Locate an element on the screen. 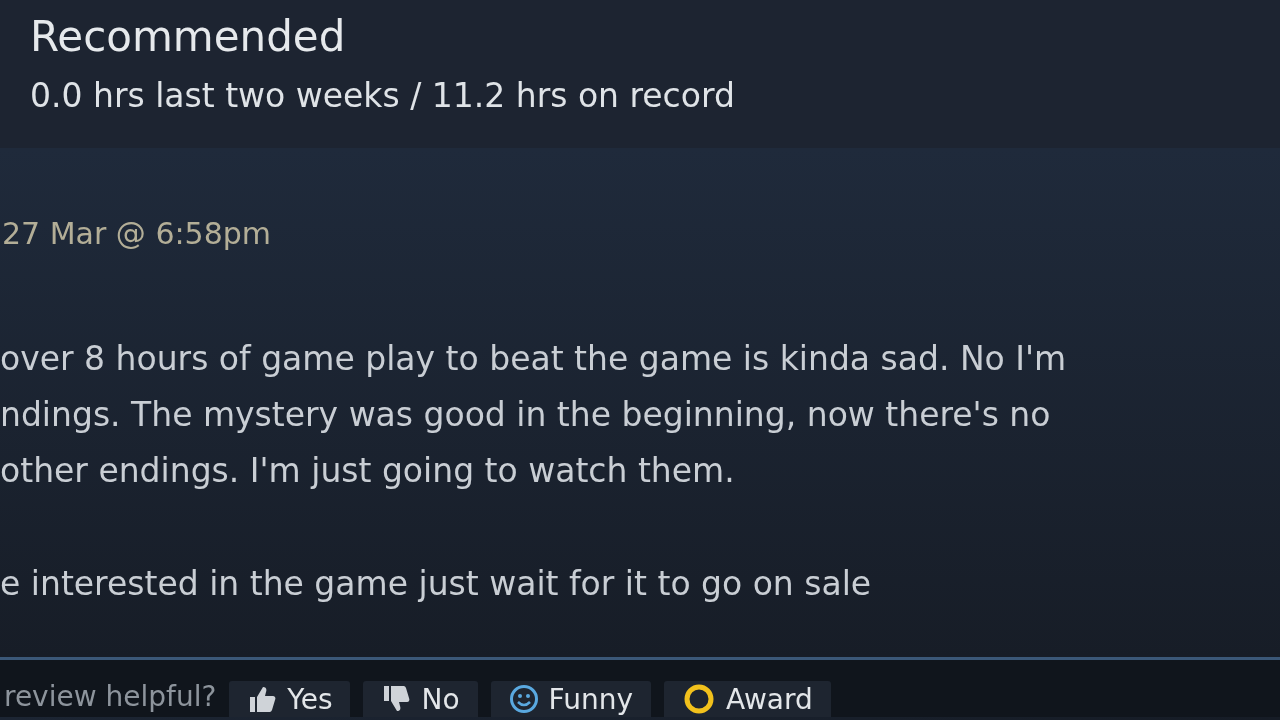 This screenshot has width=1280, height=720. yes-vote-button: Yes is located at coordinates (290, 699).